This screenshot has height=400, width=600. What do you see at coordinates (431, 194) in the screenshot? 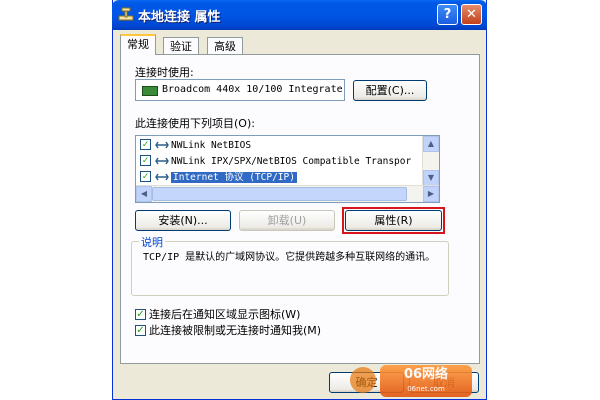
I see `scroll-right-icon: ▶` at bounding box center [431, 194].